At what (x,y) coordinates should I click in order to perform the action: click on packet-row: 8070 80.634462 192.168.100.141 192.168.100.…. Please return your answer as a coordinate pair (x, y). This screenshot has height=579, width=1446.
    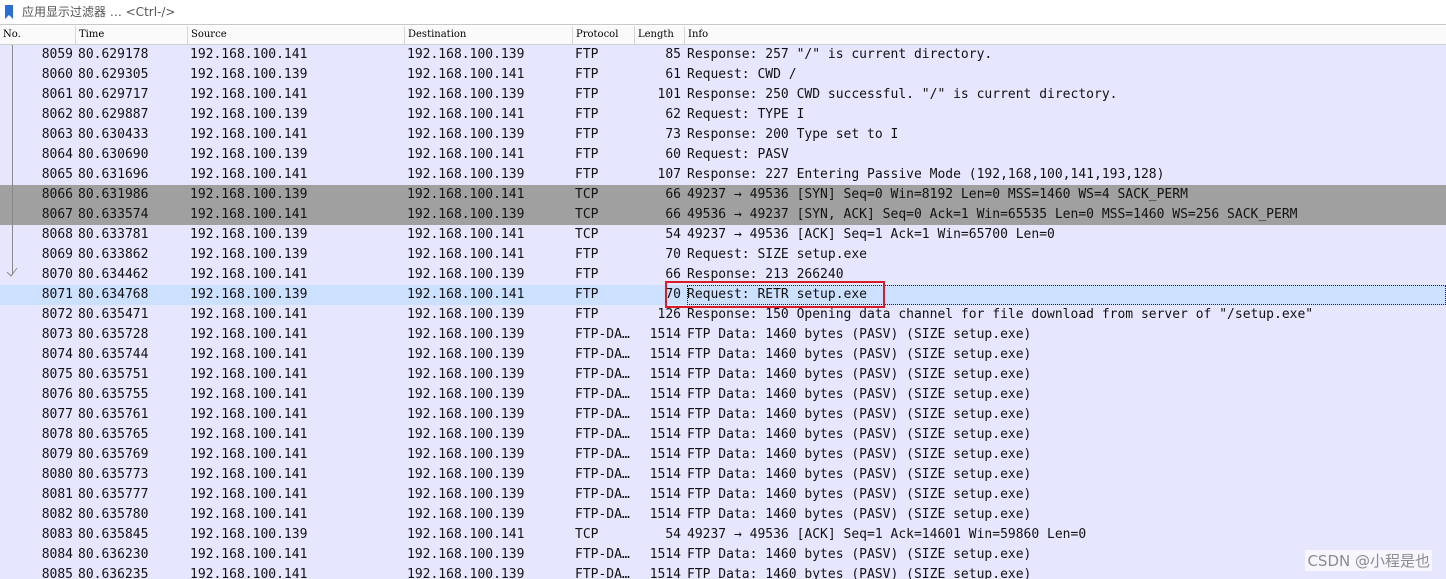
    Looking at the image, I should click on (723, 275).